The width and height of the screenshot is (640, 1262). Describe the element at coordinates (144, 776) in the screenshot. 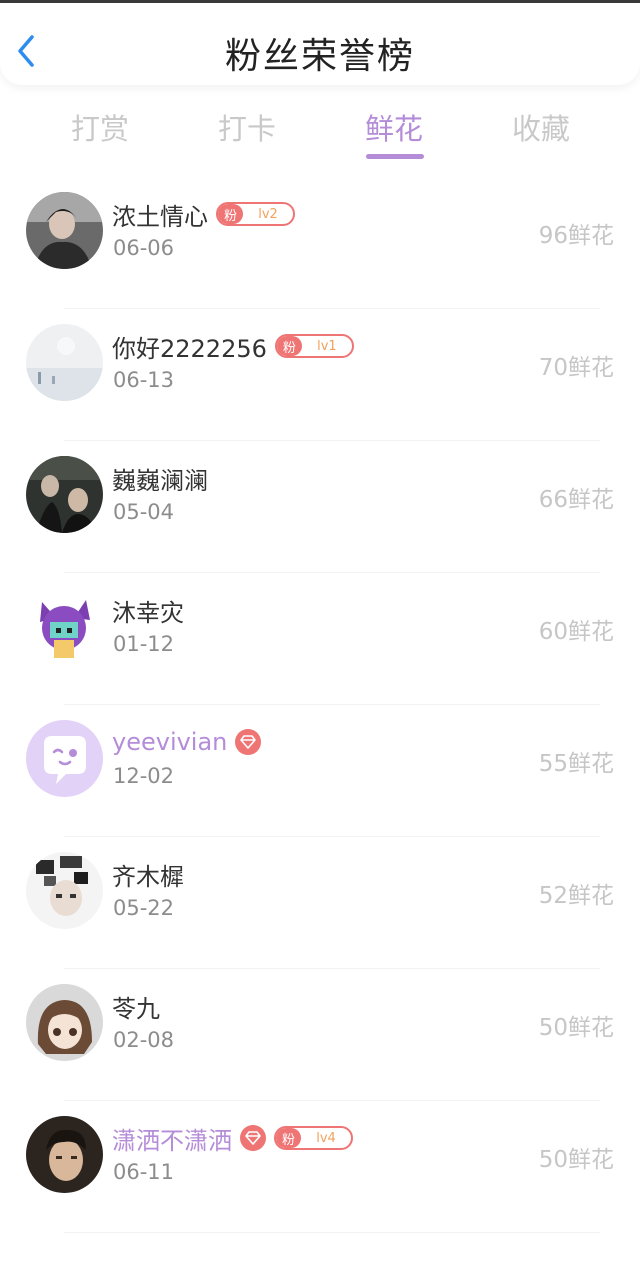

I see `date-label: 12-02` at that location.